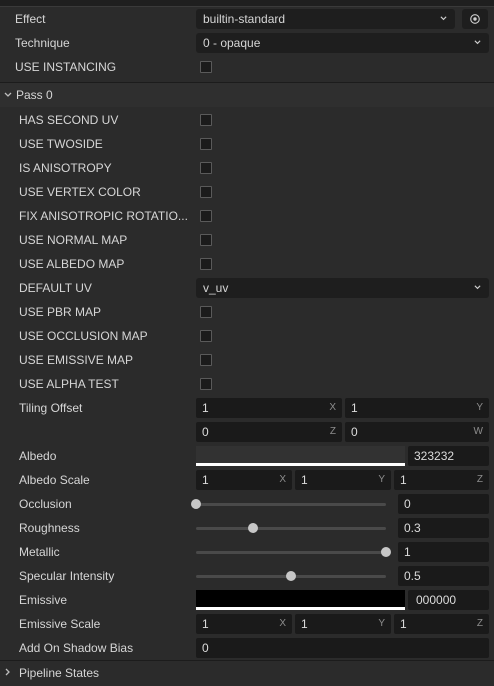 This screenshot has width=494, height=686. I want to click on define-row: USE ALPHA TEST, so click(247, 384).